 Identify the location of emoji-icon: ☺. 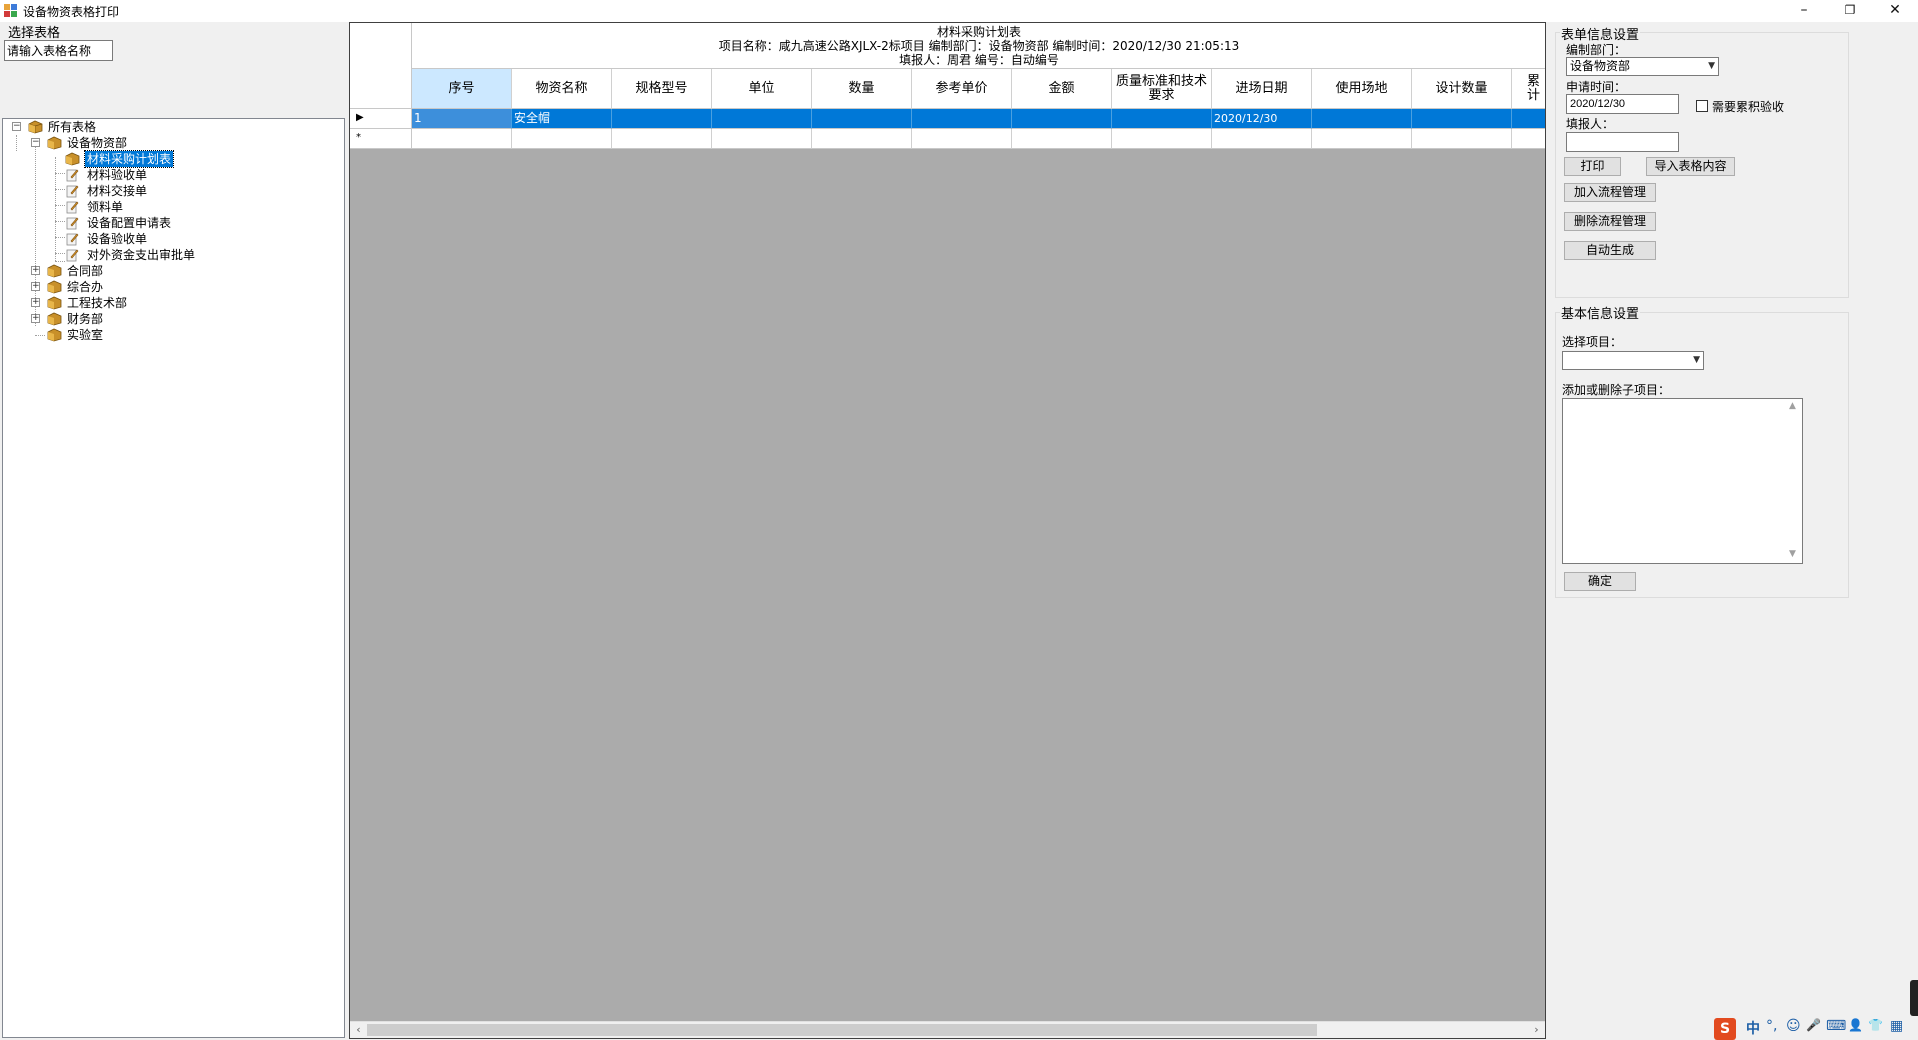
(1793, 1026).